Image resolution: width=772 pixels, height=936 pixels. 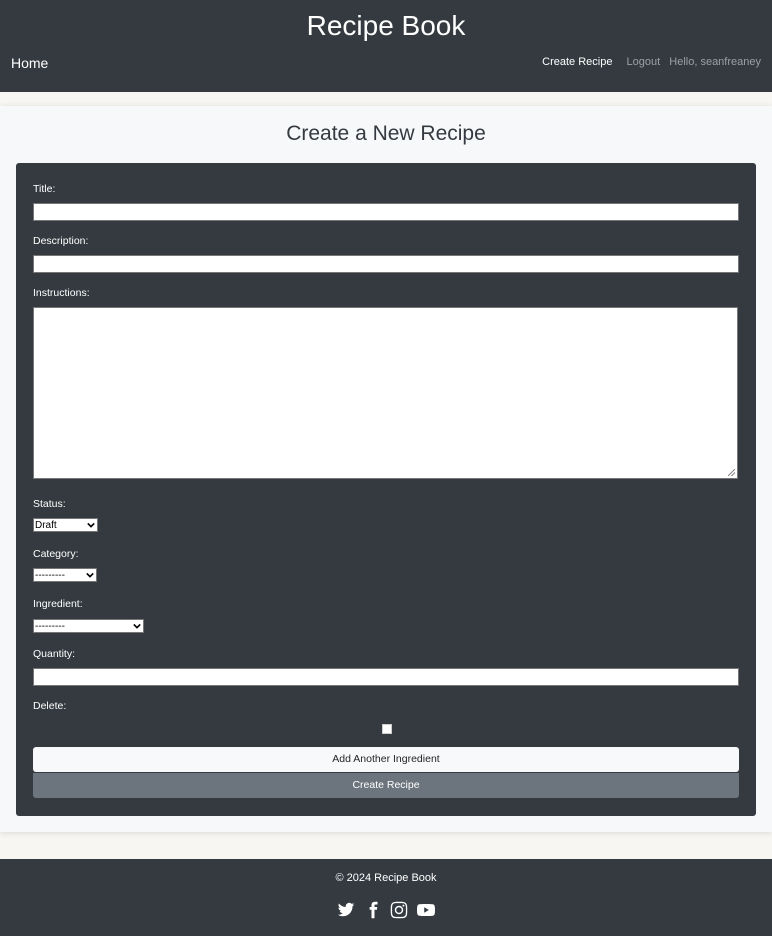 I want to click on resize-handle, so click(x=731, y=472).